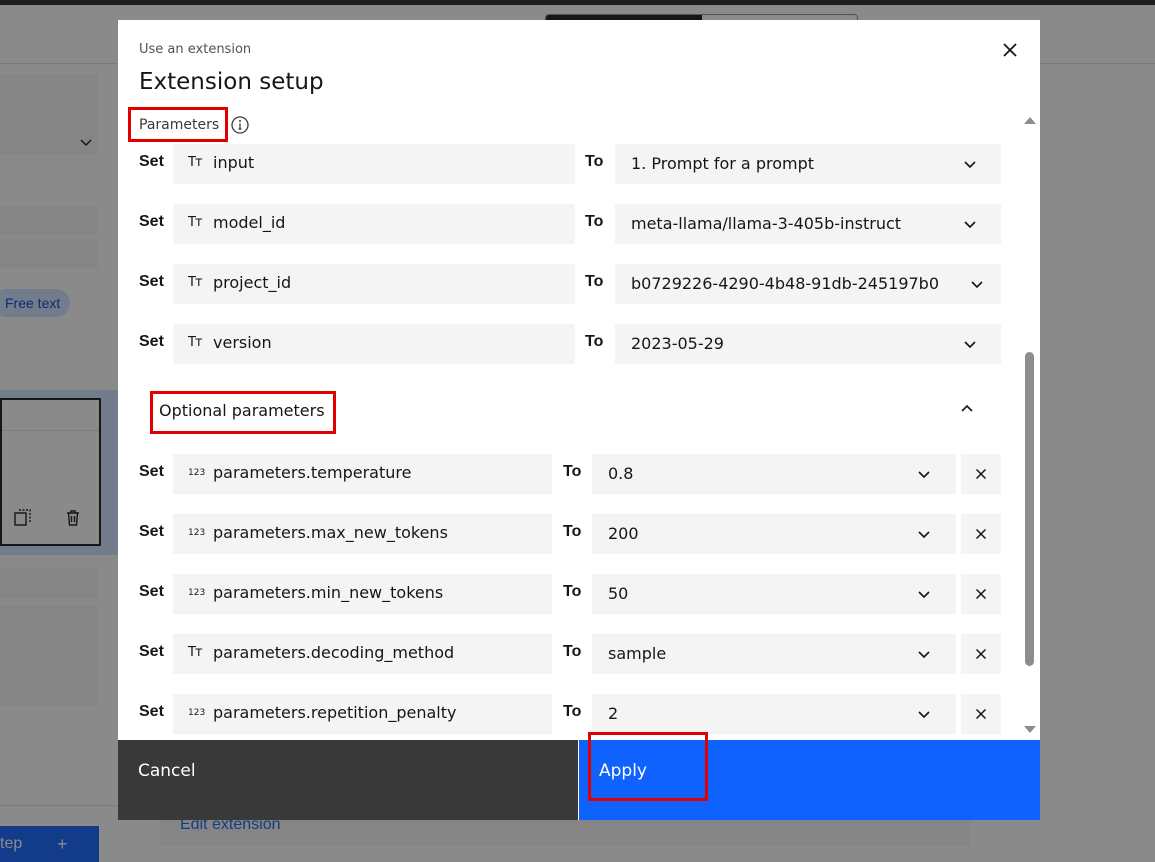 This screenshot has height=862, width=1155. Describe the element at coordinates (677, 343) in the screenshot. I see `parameter-value: 2023-05-29` at that location.